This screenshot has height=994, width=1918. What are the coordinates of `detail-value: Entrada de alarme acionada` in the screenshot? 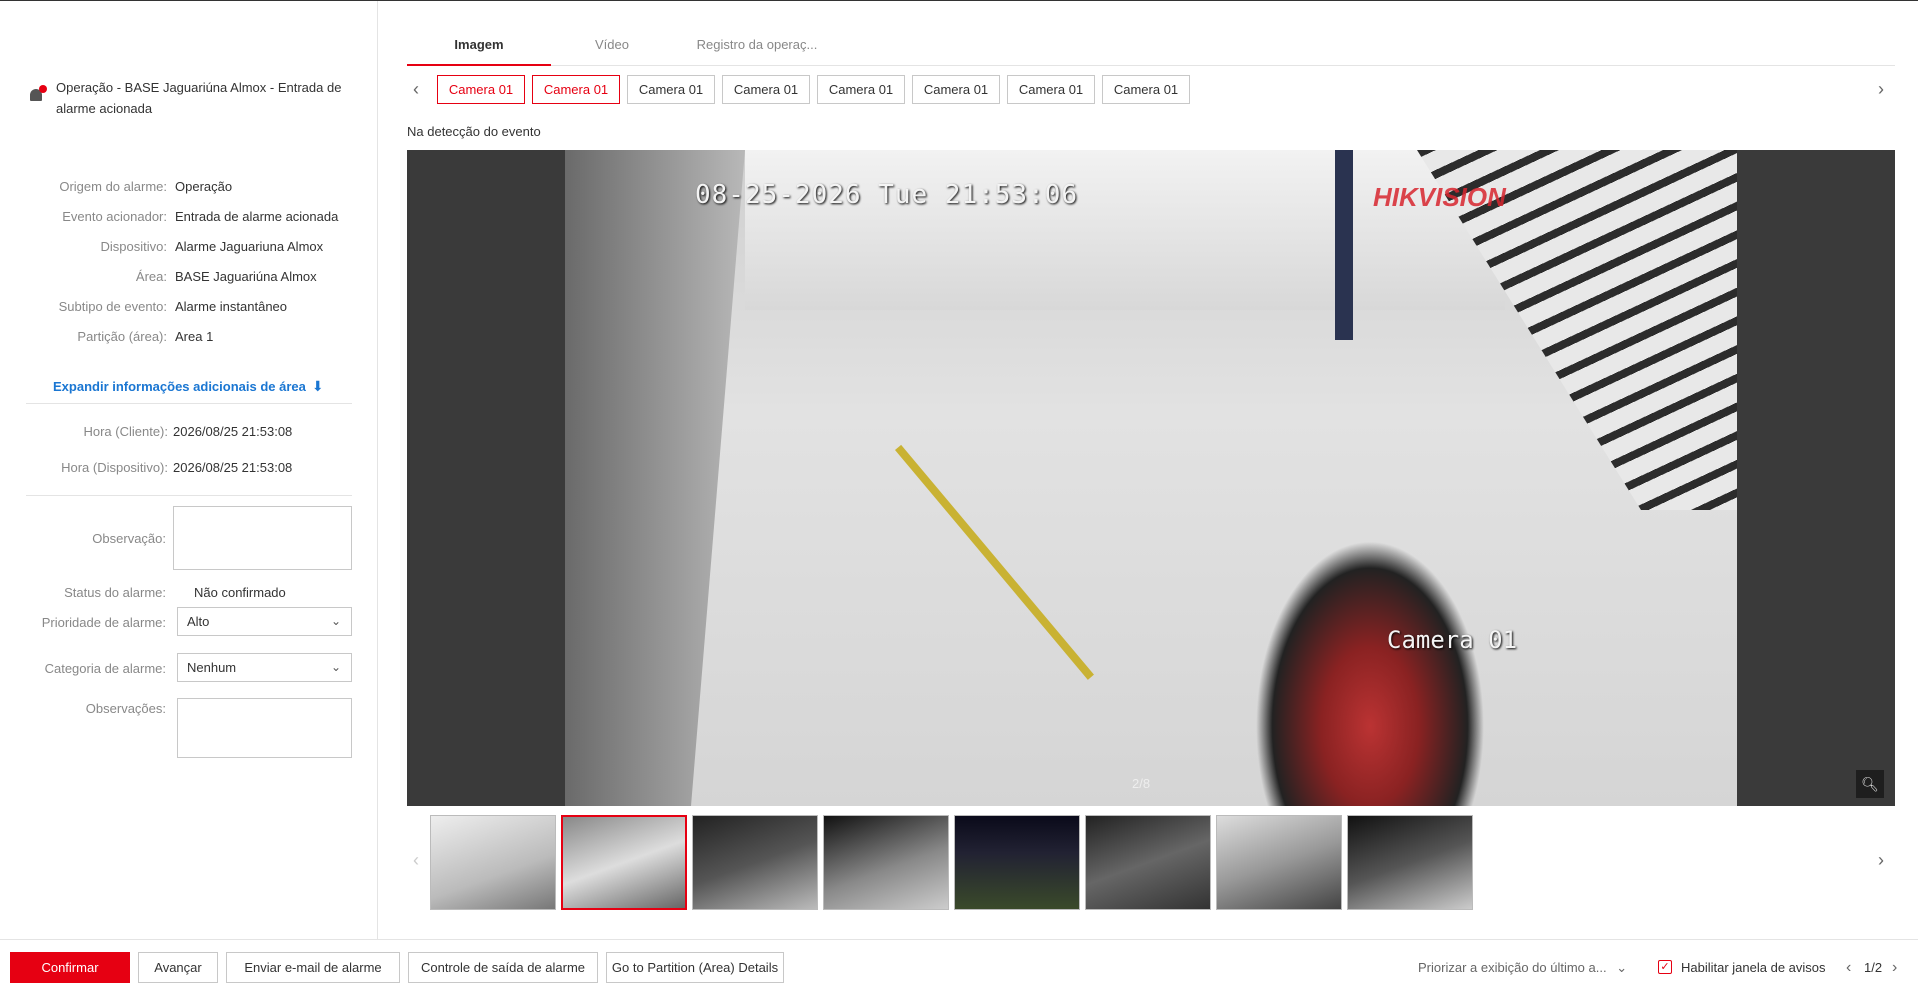 It's located at (257, 216).